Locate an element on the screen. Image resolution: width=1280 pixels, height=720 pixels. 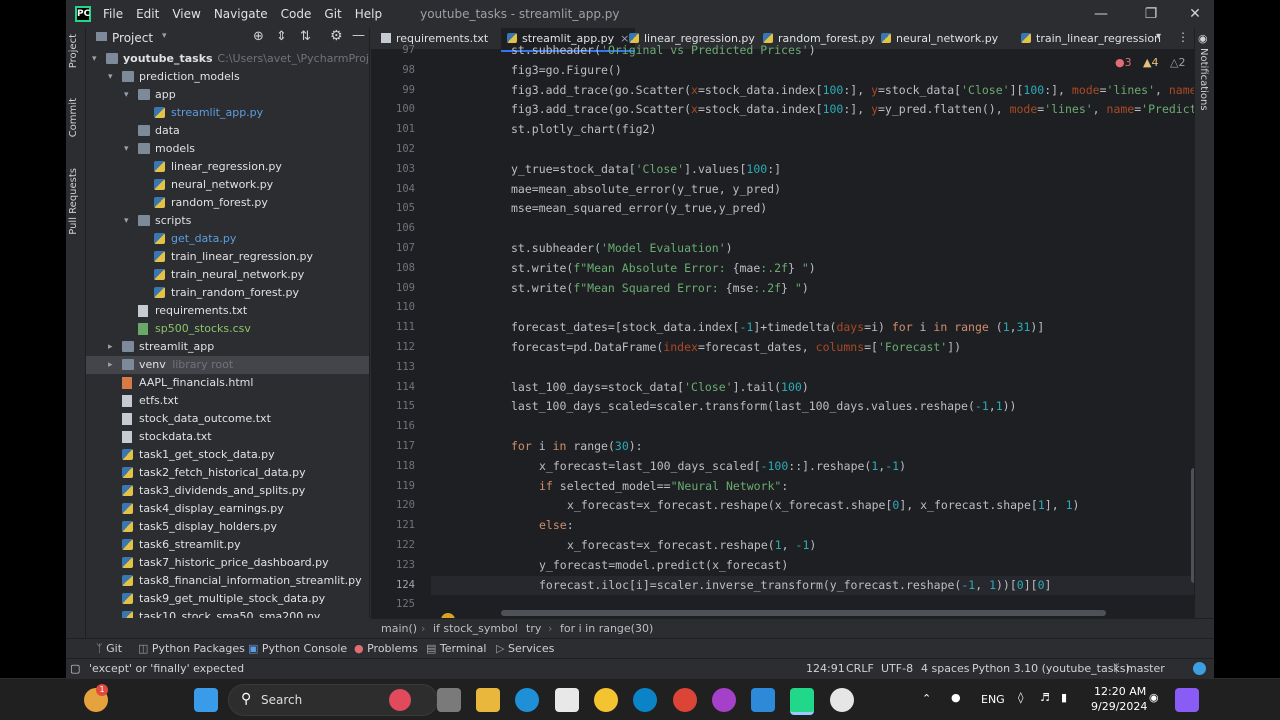
maximize-icon: ❐ is located at coordinates (1151, 14).